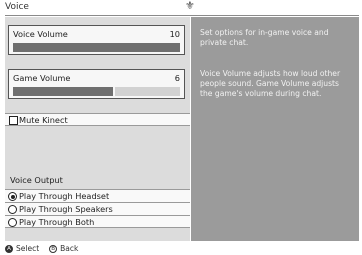  What do you see at coordinates (182, 15) in the screenshot?
I see `title-divider` at bounding box center [182, 15].